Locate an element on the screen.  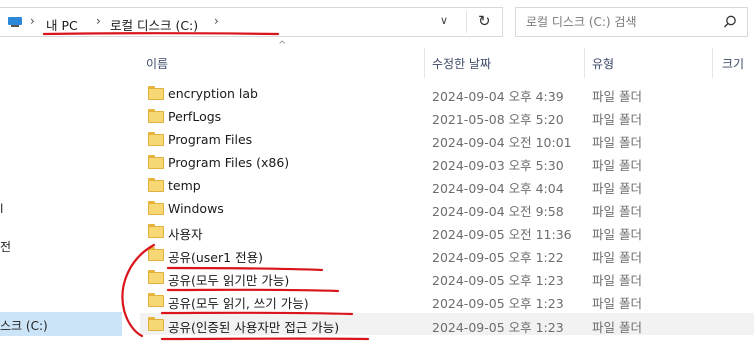
file-row-perflogs: PerfLogs 2021-05-08 오후 5:20 파일 폴더 is located at coordinates (447, 116).